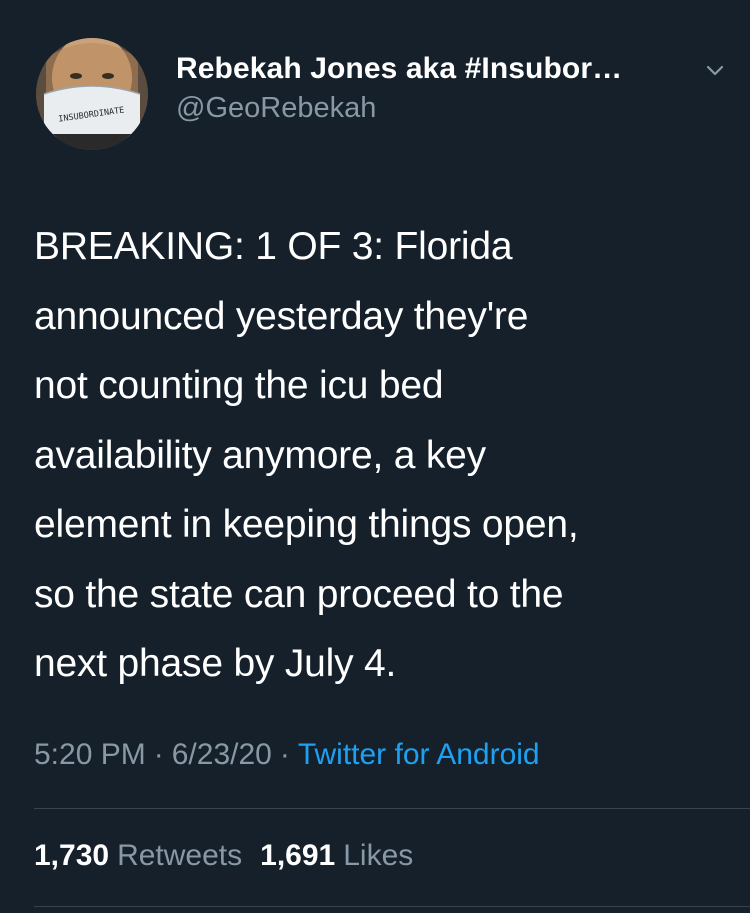  What do you see at coordinates (90, 754) in the screenshot?
I see `tweet-time: 5:20 PM` at bounding box center [90, 754].